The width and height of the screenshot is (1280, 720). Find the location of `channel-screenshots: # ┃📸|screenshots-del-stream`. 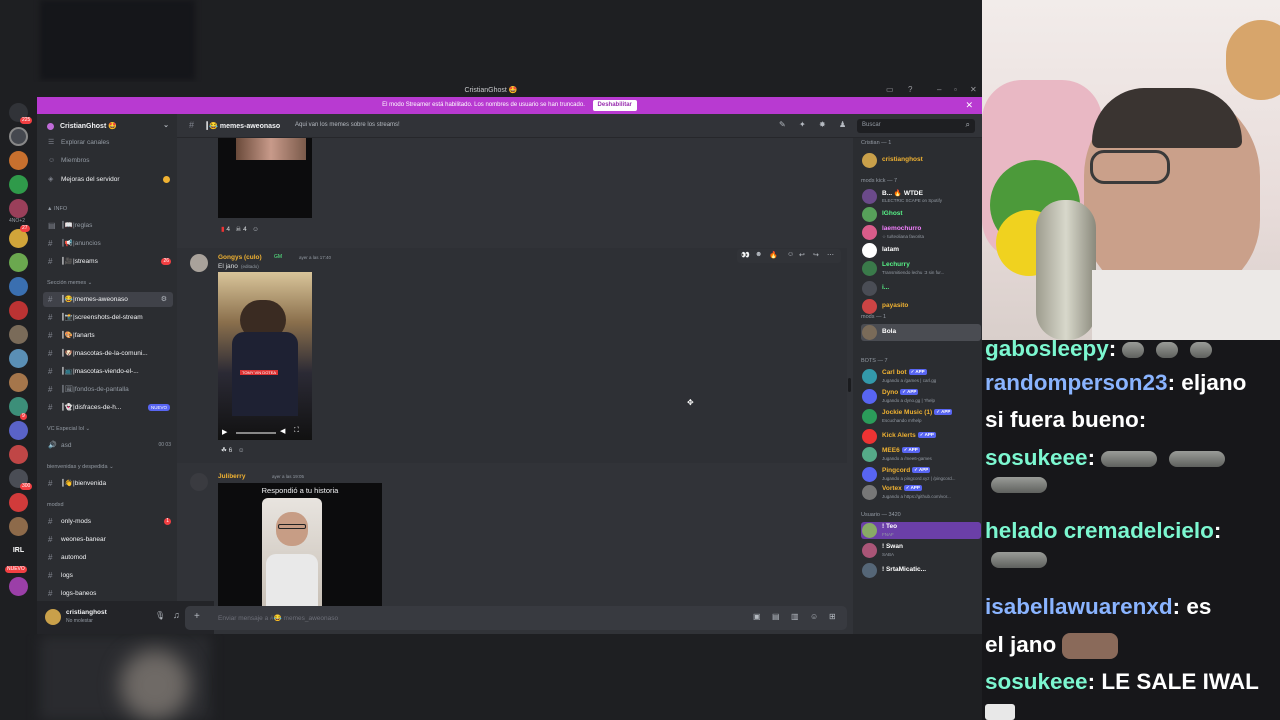

channel-screenshots: # ┃📸|screenshots-del-stream is located at coordinates (107, 317).